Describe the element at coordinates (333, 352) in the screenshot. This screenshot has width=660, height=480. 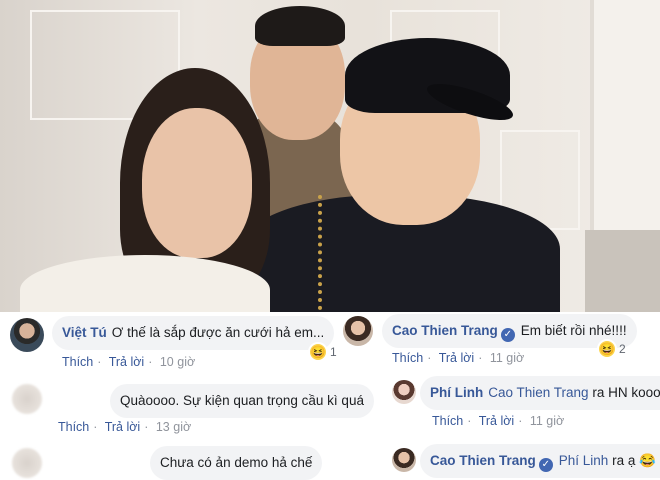
I see `reaction-count: 1` at that location.